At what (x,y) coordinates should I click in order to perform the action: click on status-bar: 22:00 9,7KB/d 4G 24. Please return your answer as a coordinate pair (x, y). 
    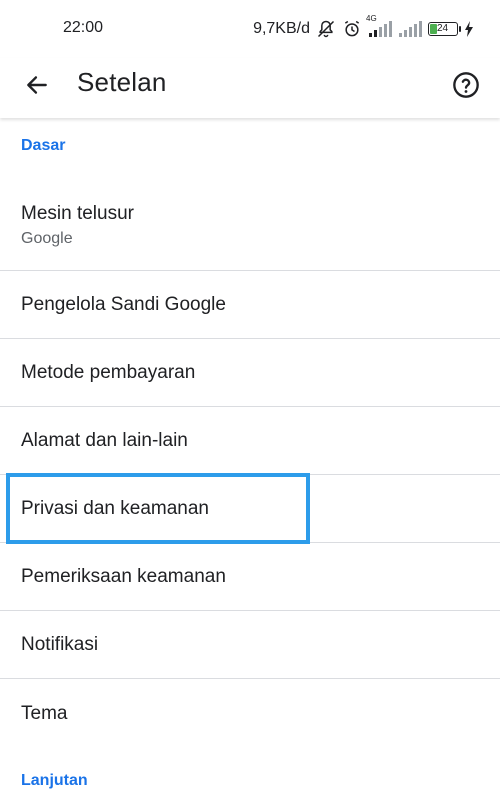
    Looking at the image, I should click on (250, 29).